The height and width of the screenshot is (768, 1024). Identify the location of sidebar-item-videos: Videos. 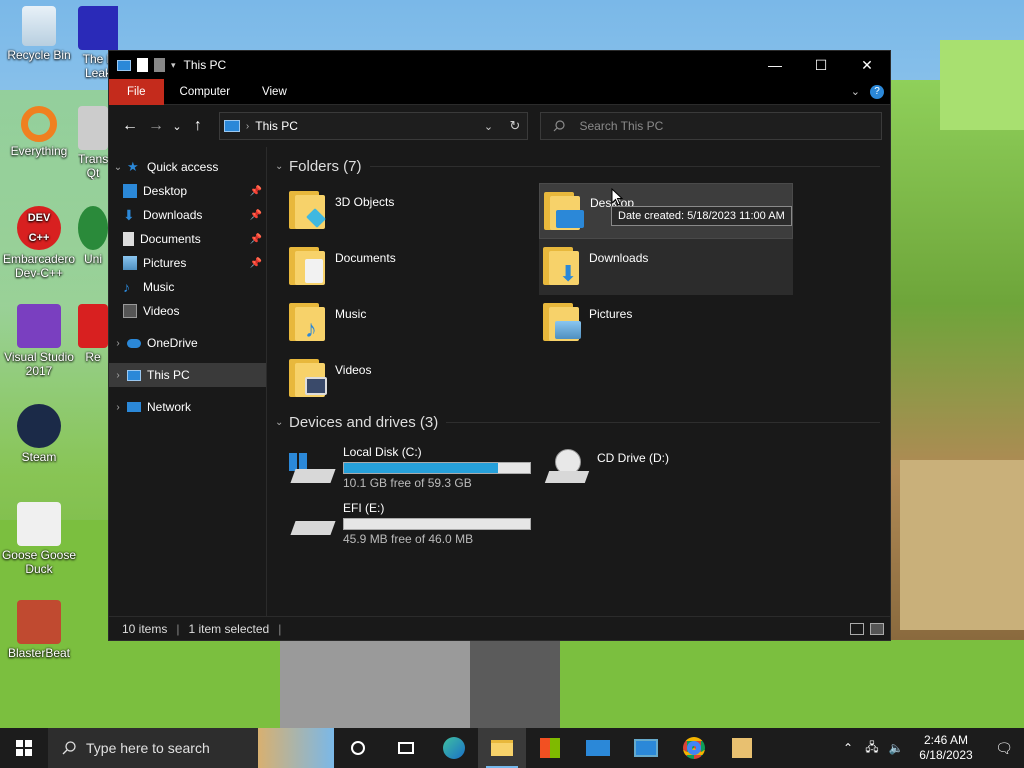
(187, 311).